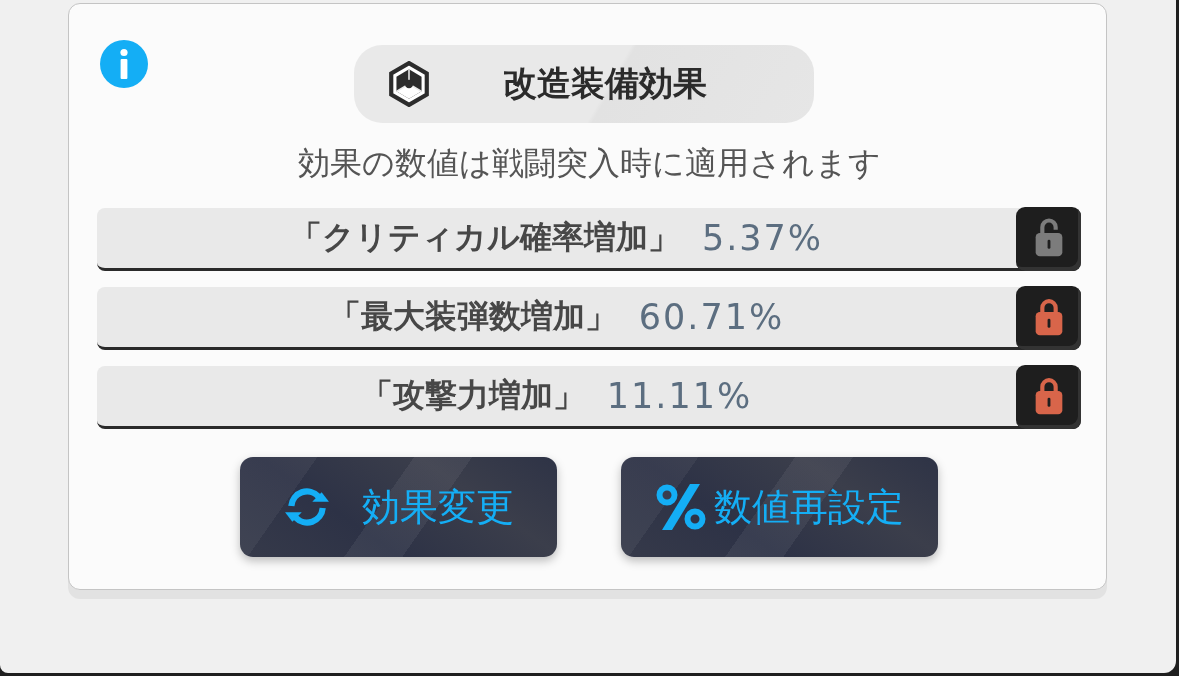 This screenshot has height=676, width=1179. What do you see at coordinates (398, 507) in the screenshot?
I see `action-button: 効果変更` at bounding box center [398, 507].